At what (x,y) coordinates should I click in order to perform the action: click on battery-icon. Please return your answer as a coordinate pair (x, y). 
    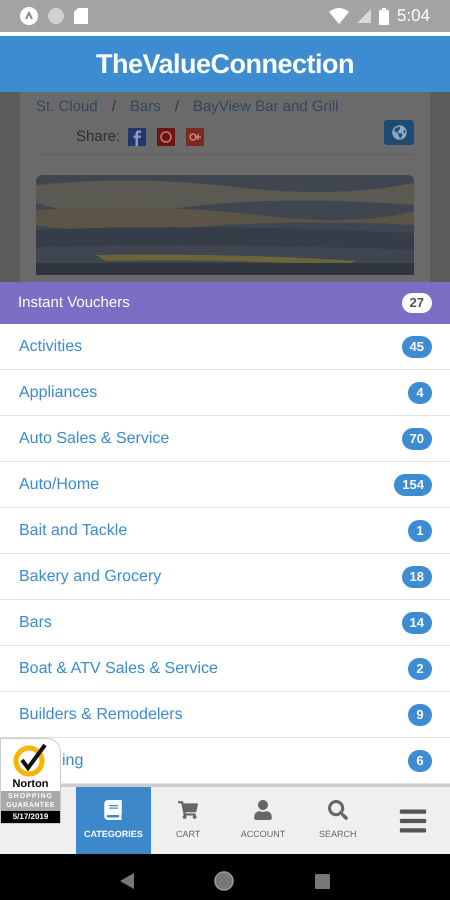
    Looking at the image, I should click on (383, 16).